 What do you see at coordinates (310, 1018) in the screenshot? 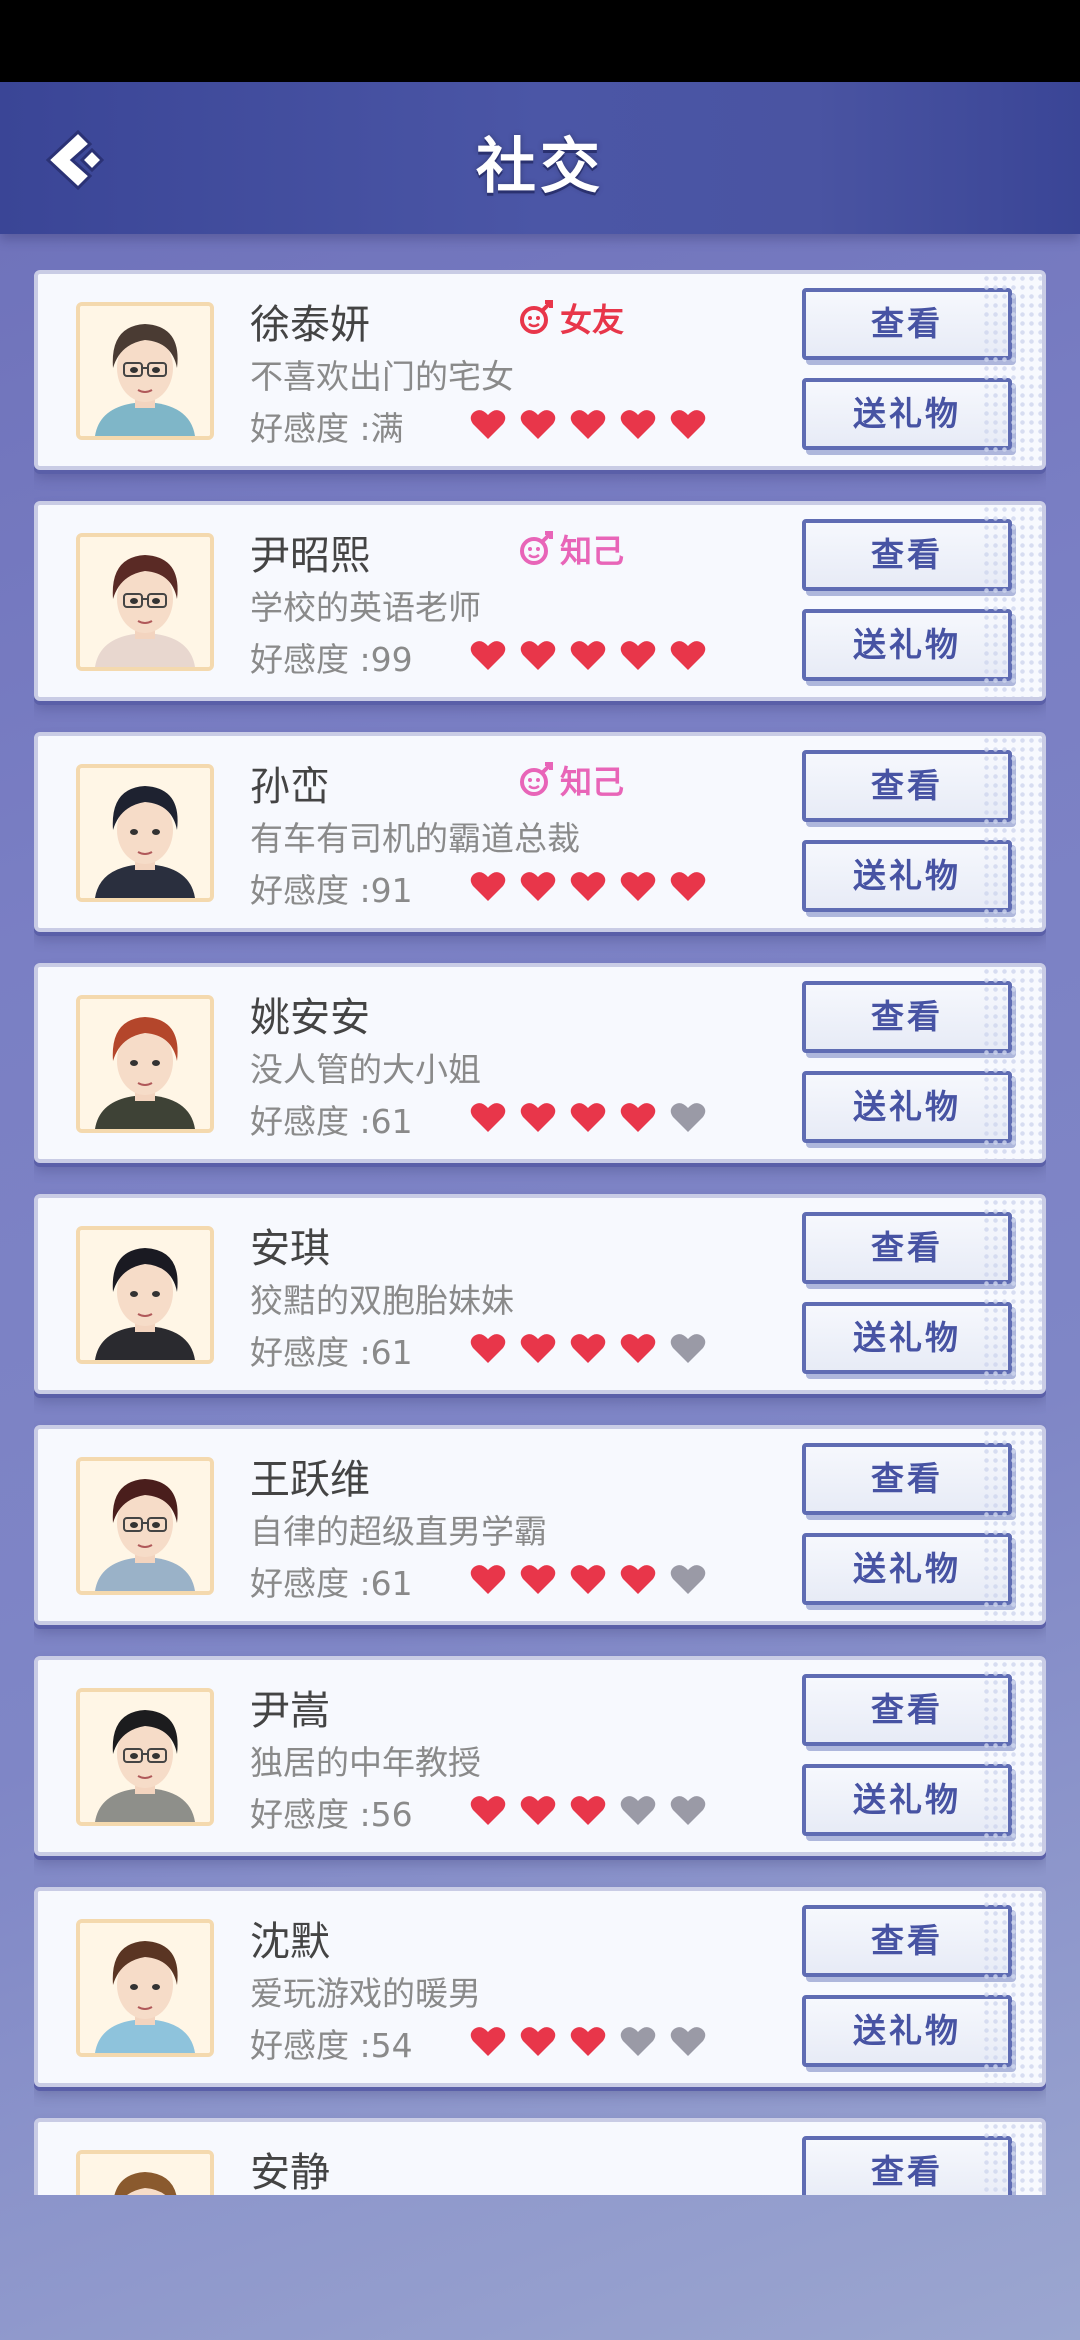
I see `character-name: 姚安安` at bounding box center [310, 1018].